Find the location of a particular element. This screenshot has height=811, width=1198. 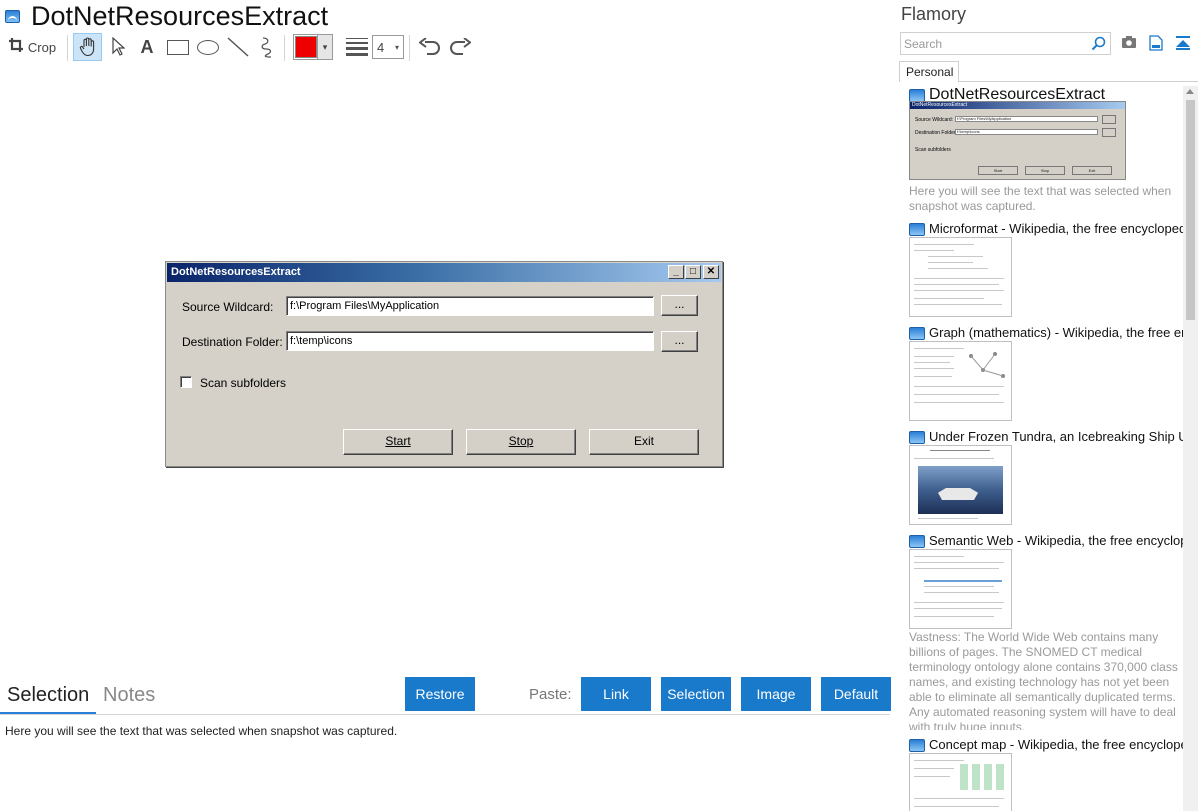

text-tool-button: A is located at coordinates (147, 47).